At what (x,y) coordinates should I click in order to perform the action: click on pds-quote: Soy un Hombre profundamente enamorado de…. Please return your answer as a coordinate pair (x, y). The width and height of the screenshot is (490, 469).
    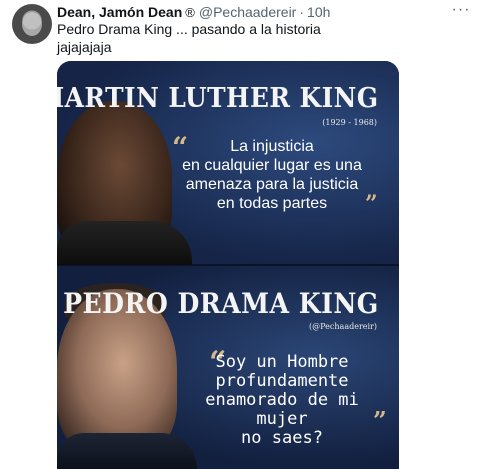
    Looking at the image, I should click on (282, 400).